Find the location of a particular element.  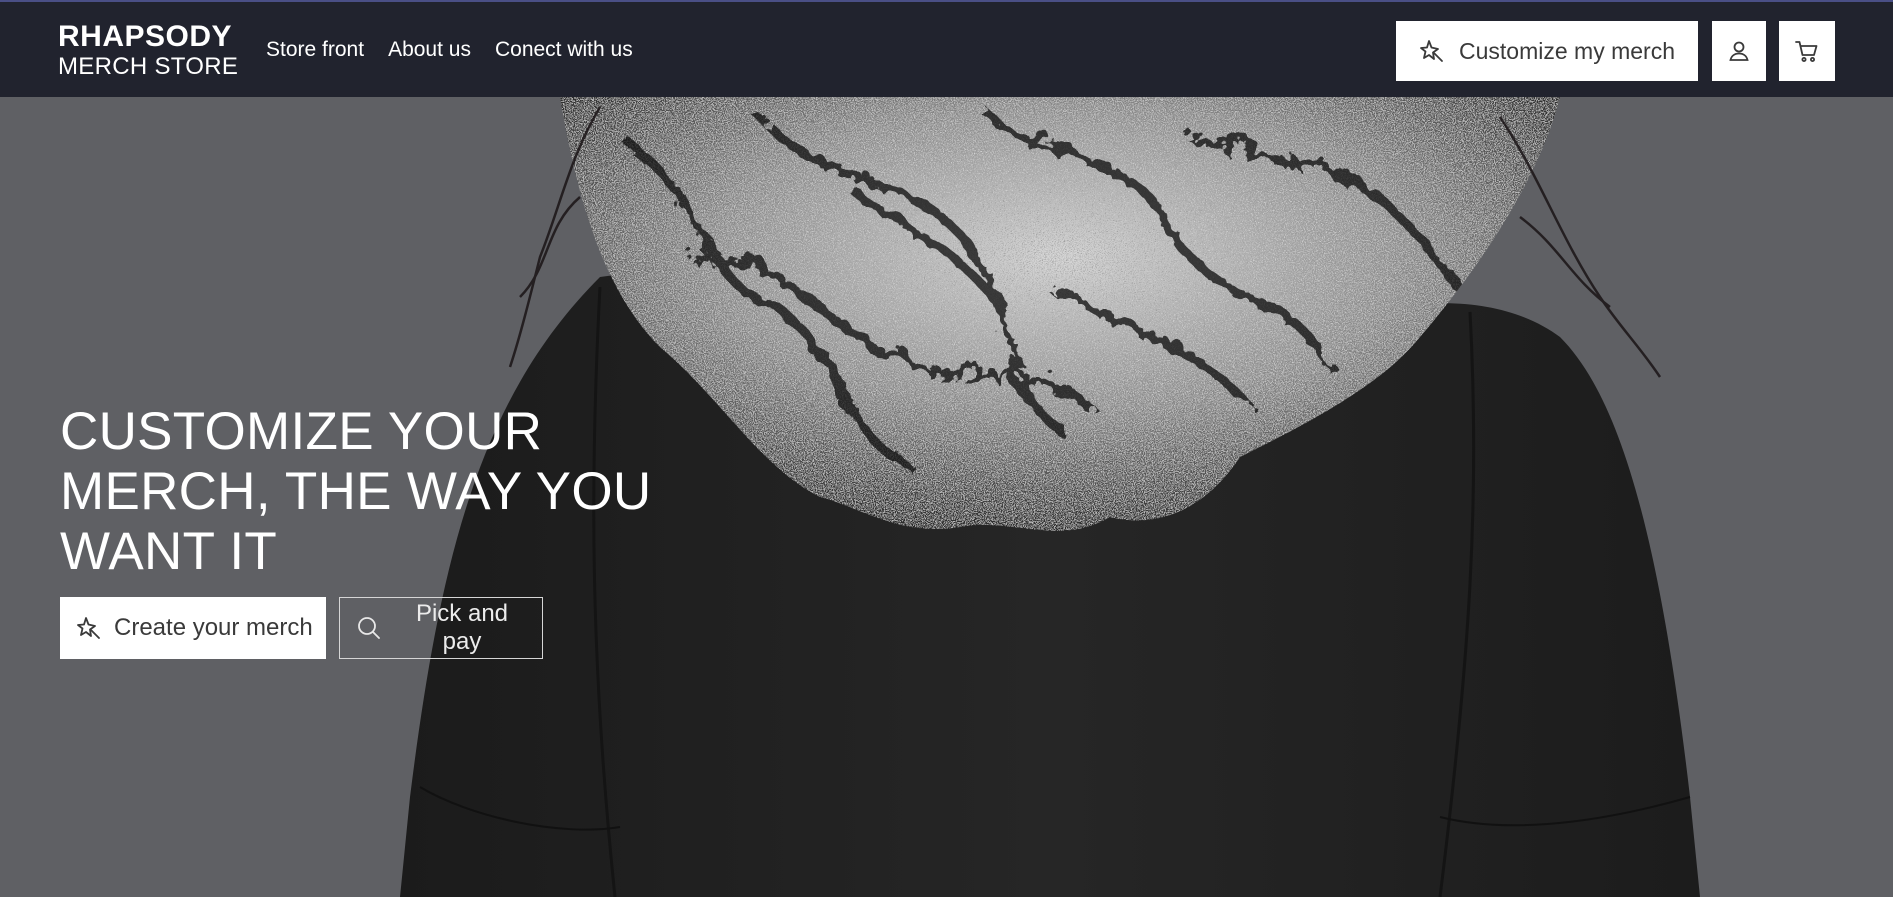

create-your-merch-button: Create your merch is located at coordinates (193, 628).